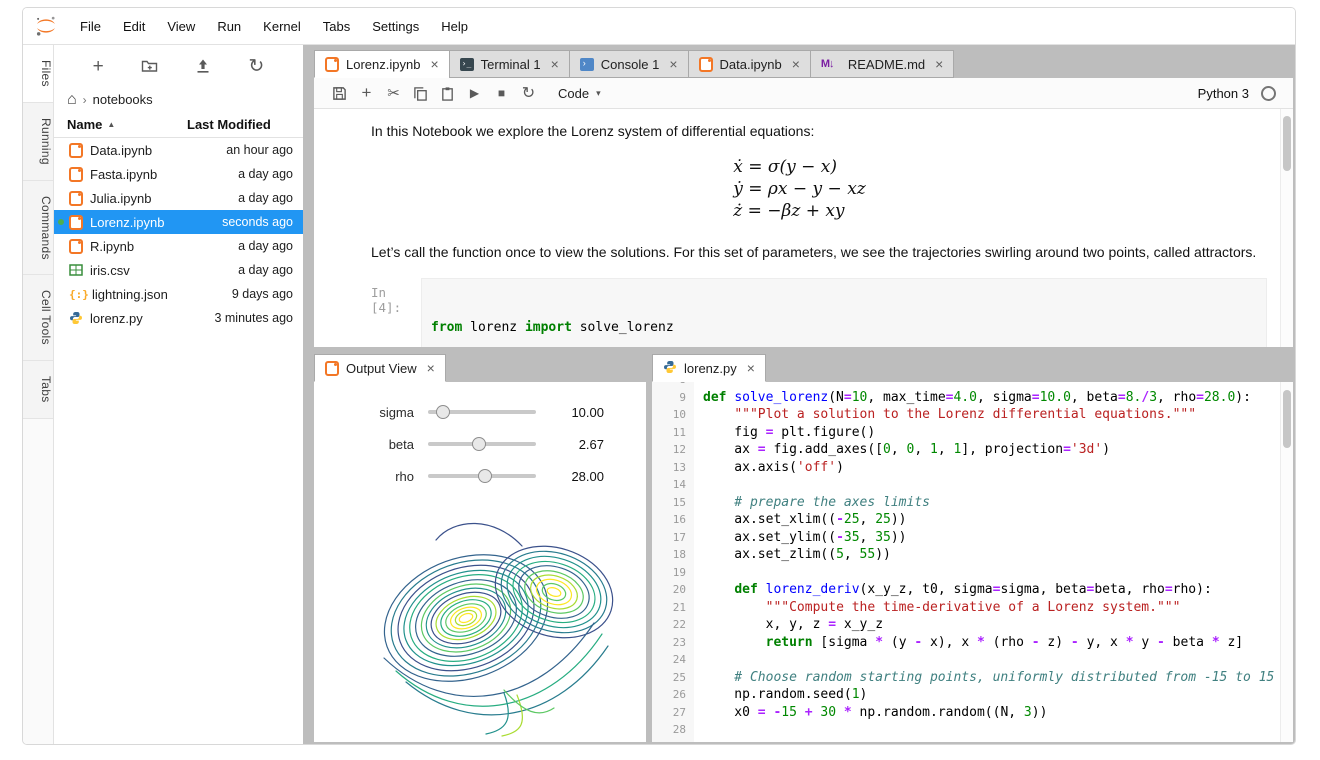  I want to click on breadcrumb-folder: notebooks, so click(123, 99).